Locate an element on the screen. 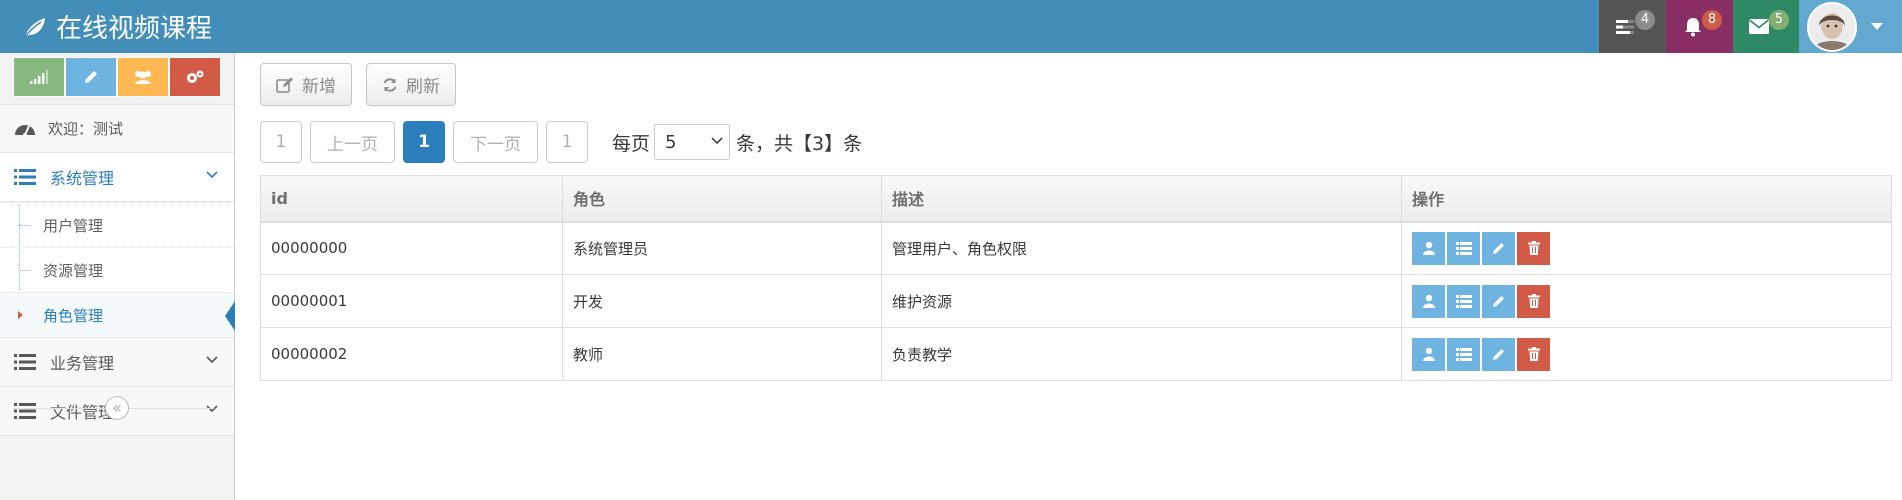 The image size is (1902, 500). menu-business: 业务管理 is located at coordinates (117, 362).